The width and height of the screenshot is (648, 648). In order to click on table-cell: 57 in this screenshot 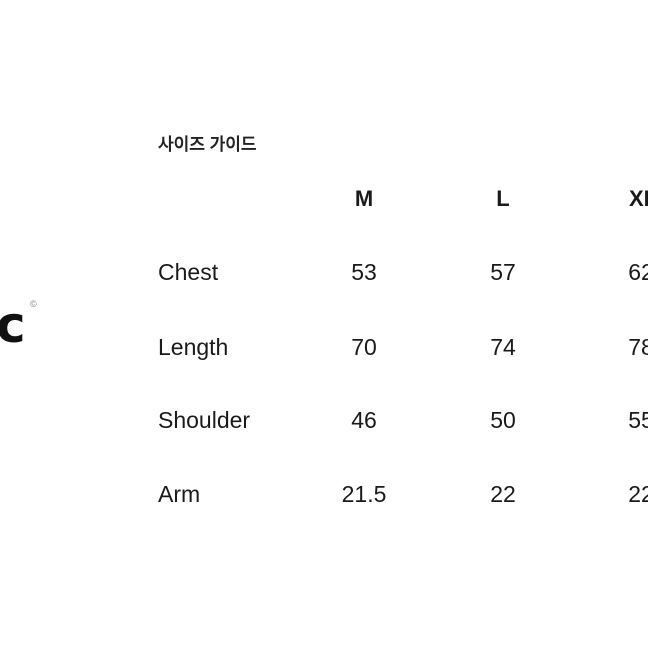, I will do `click(503, 272)`.